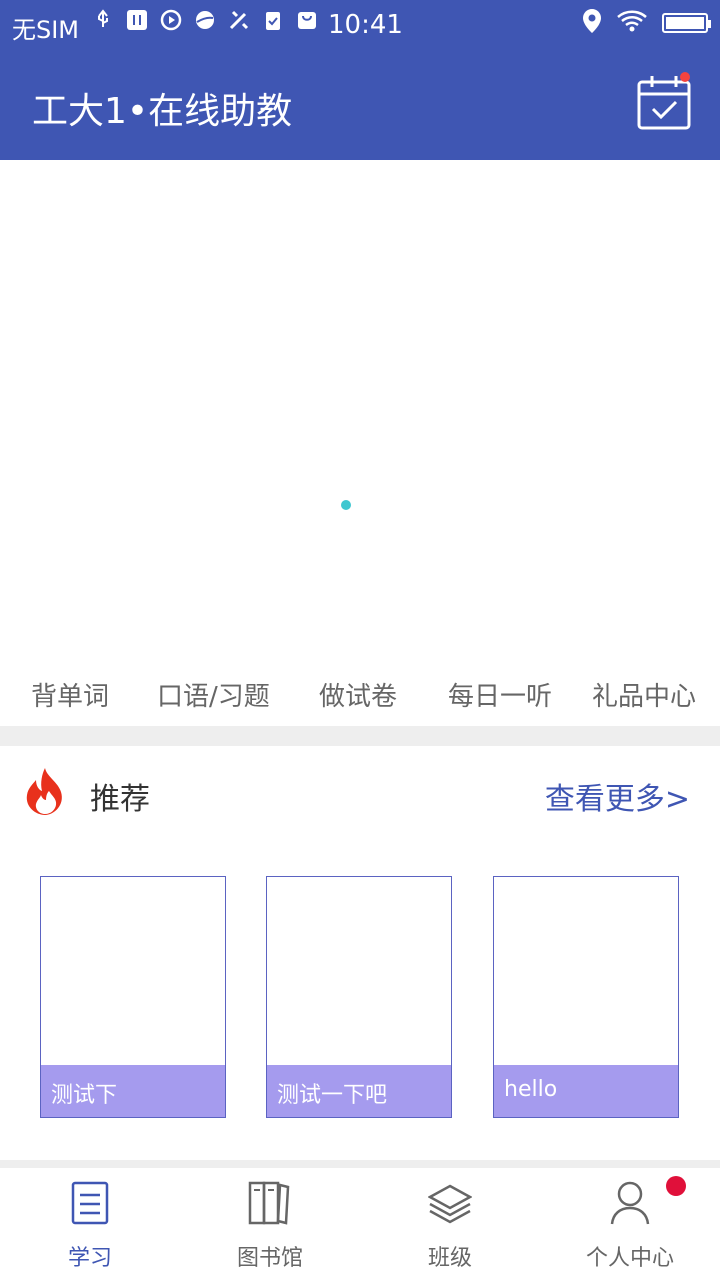  What do you see at coordinates (162, 111) in the screenshot?
I see `app-title: 工大1•在线助教` at bounding box center [162, 111].